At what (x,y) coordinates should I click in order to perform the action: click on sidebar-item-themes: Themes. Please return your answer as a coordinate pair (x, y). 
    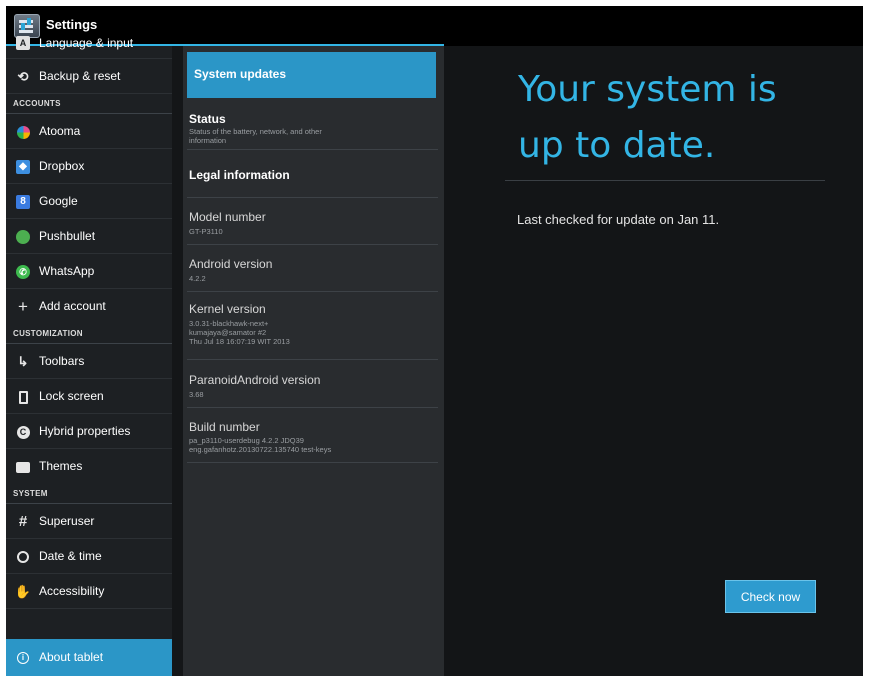
    Looking at the image, I should click on (89, 466).